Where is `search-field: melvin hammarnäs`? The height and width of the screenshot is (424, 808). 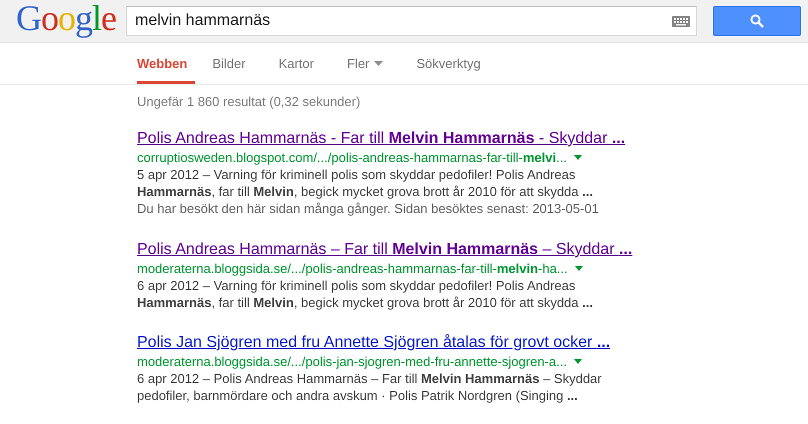
search-field: melvin hammarnäs is located at coordinates (411, 21).